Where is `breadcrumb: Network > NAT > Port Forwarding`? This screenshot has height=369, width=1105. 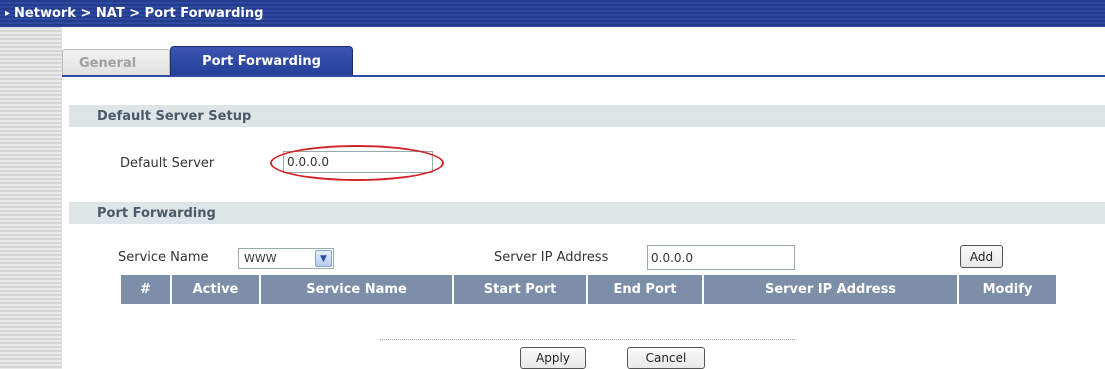
breadcrumb: Network > NAT > Port Forwarding is located at coordinates (139, 13).